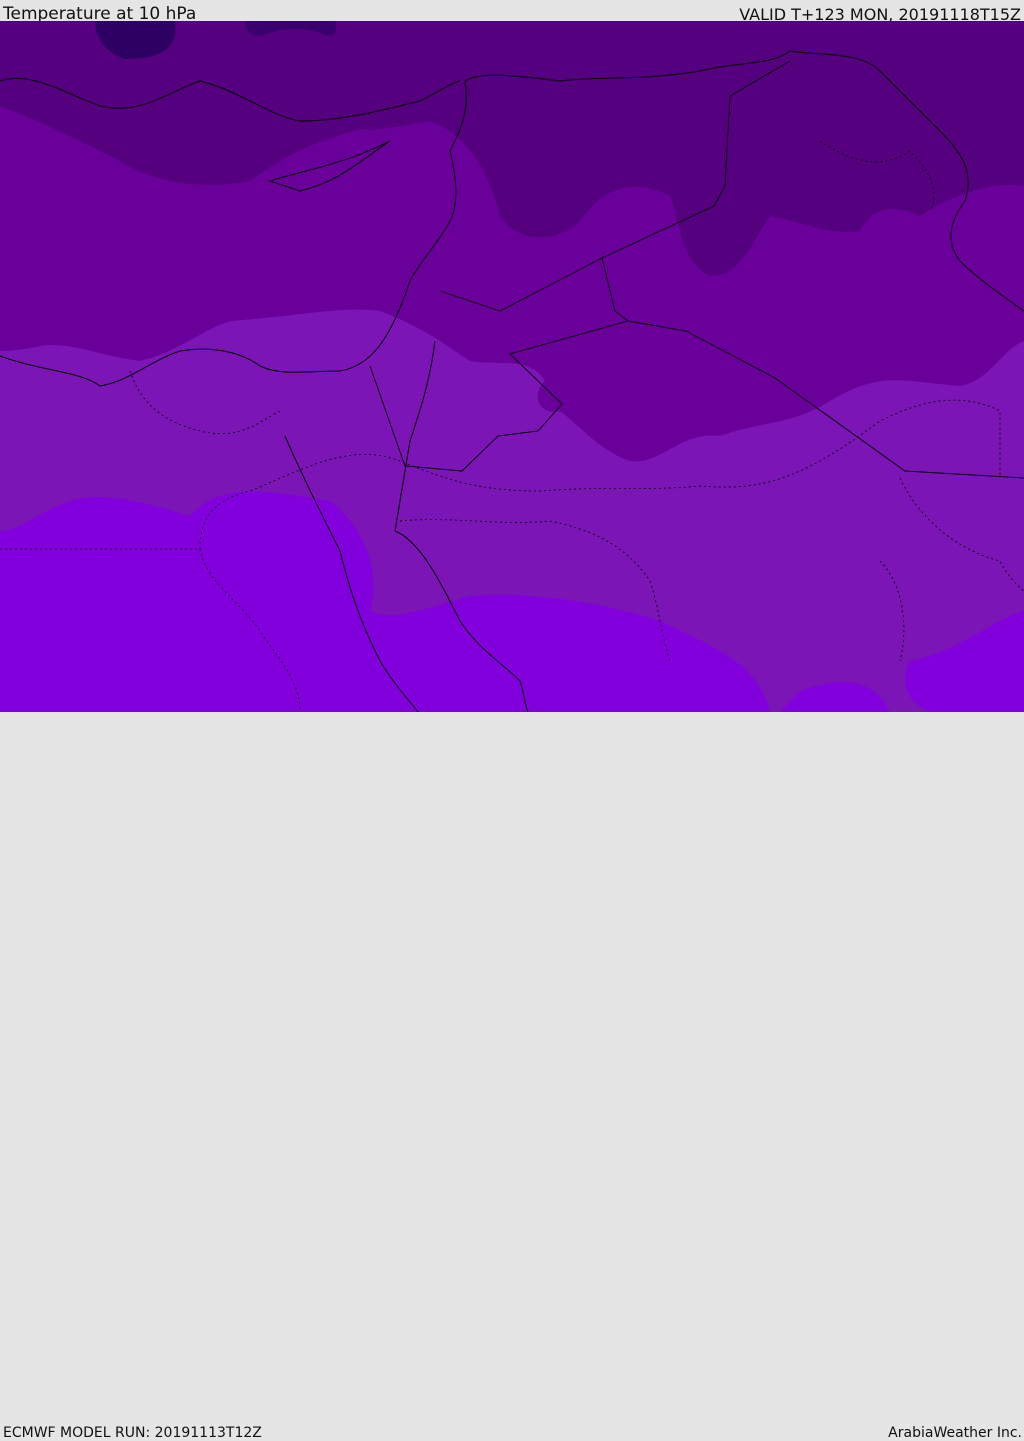 This screenshot has height=1441, width=1024. Describe the element at coordinates (955, 1433) in the screenshot. I see `credit: ArabiaWeather Inc.` at that location.